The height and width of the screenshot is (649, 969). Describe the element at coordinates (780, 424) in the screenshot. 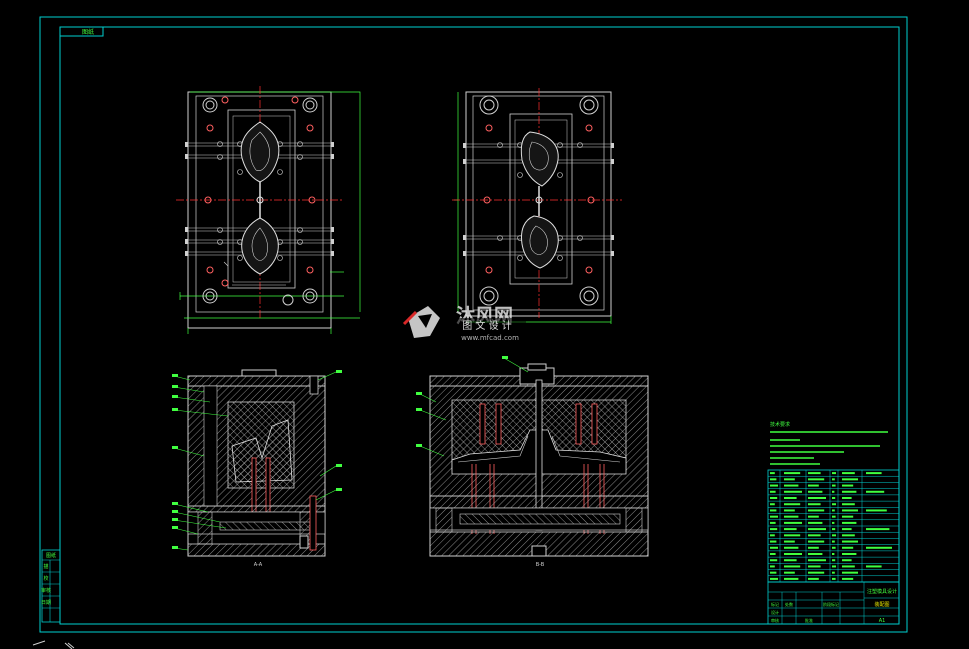

I see `notes-title: 技术要求` at that location.